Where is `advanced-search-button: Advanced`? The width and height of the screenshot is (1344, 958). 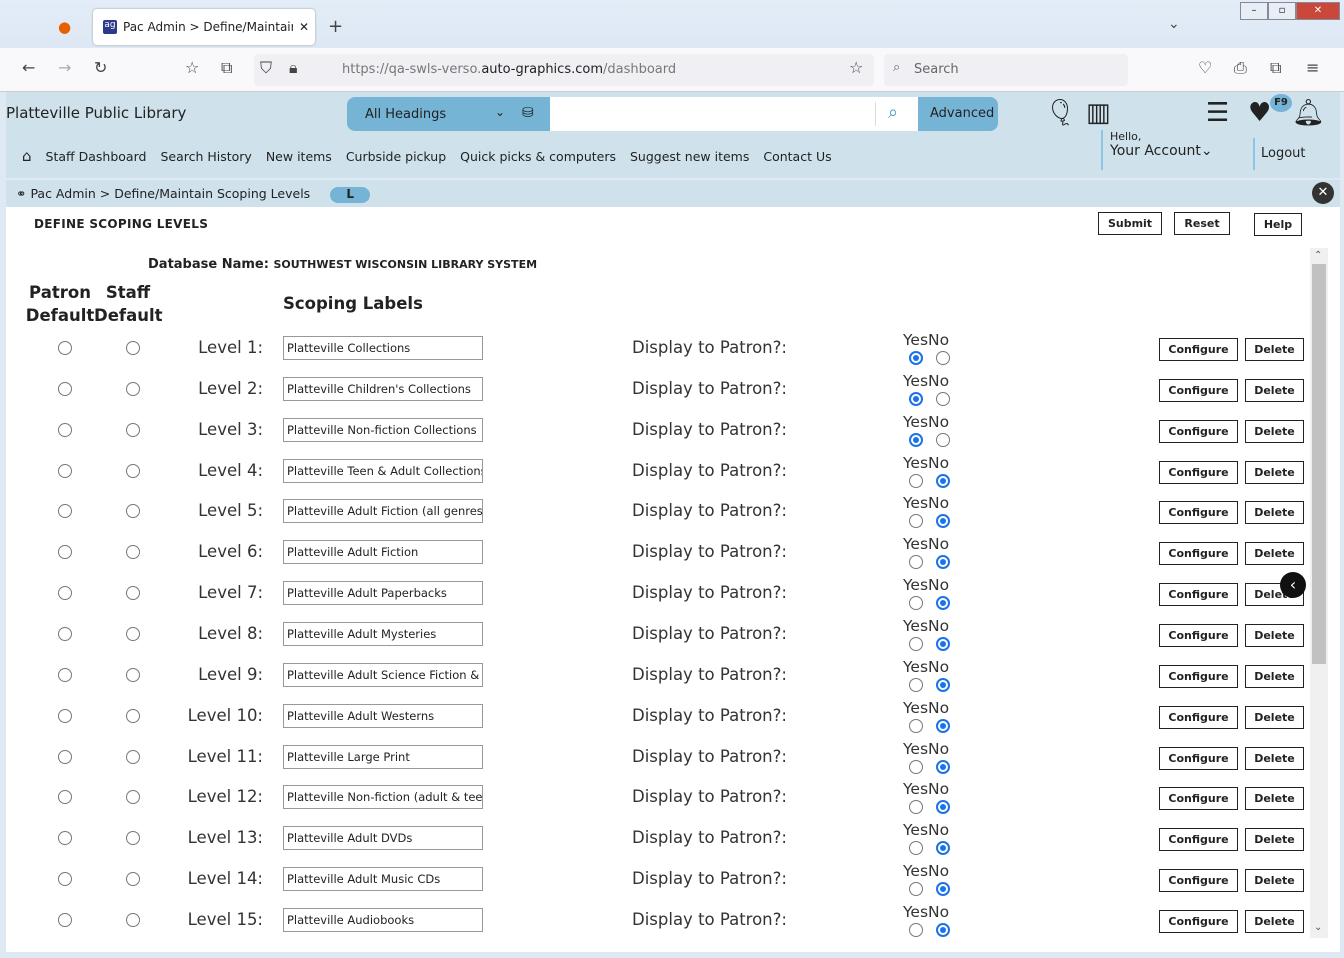
advanced-search-button: Advanced is located at coordinates (962, 113).